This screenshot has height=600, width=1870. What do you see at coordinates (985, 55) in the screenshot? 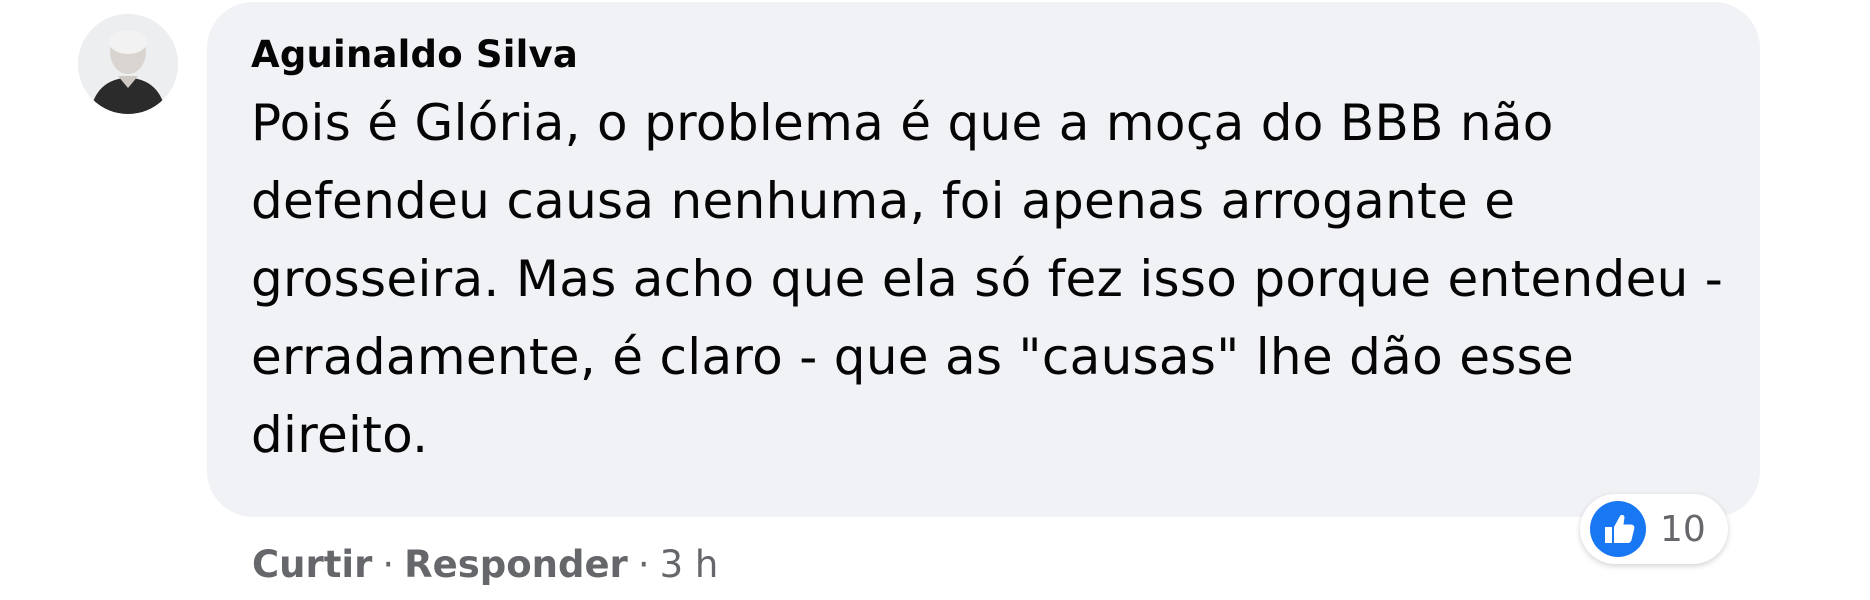
I see `comment-author: Aguinaldo Silva` at bounding box center [985, 55].